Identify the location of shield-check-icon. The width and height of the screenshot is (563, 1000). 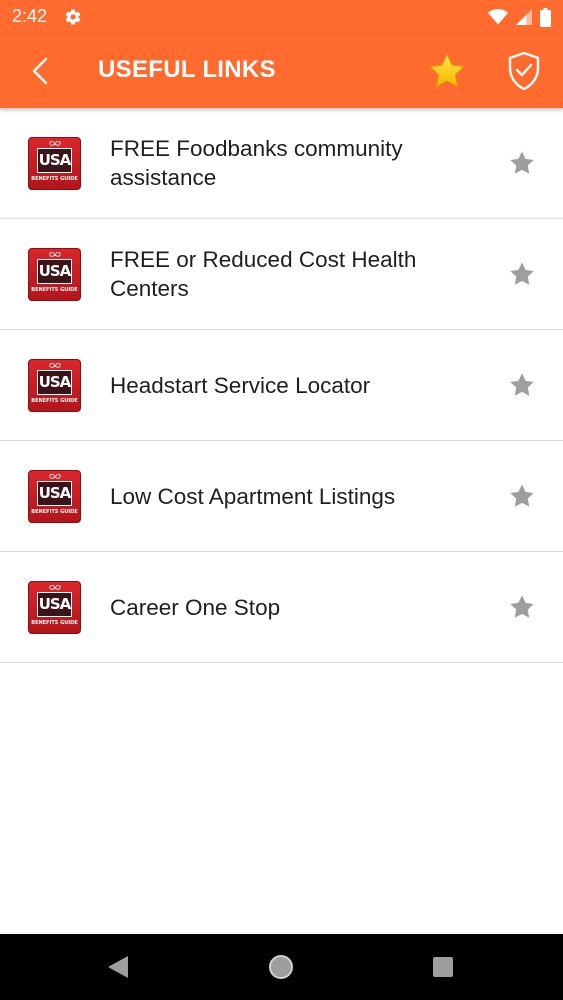
(524, 71).